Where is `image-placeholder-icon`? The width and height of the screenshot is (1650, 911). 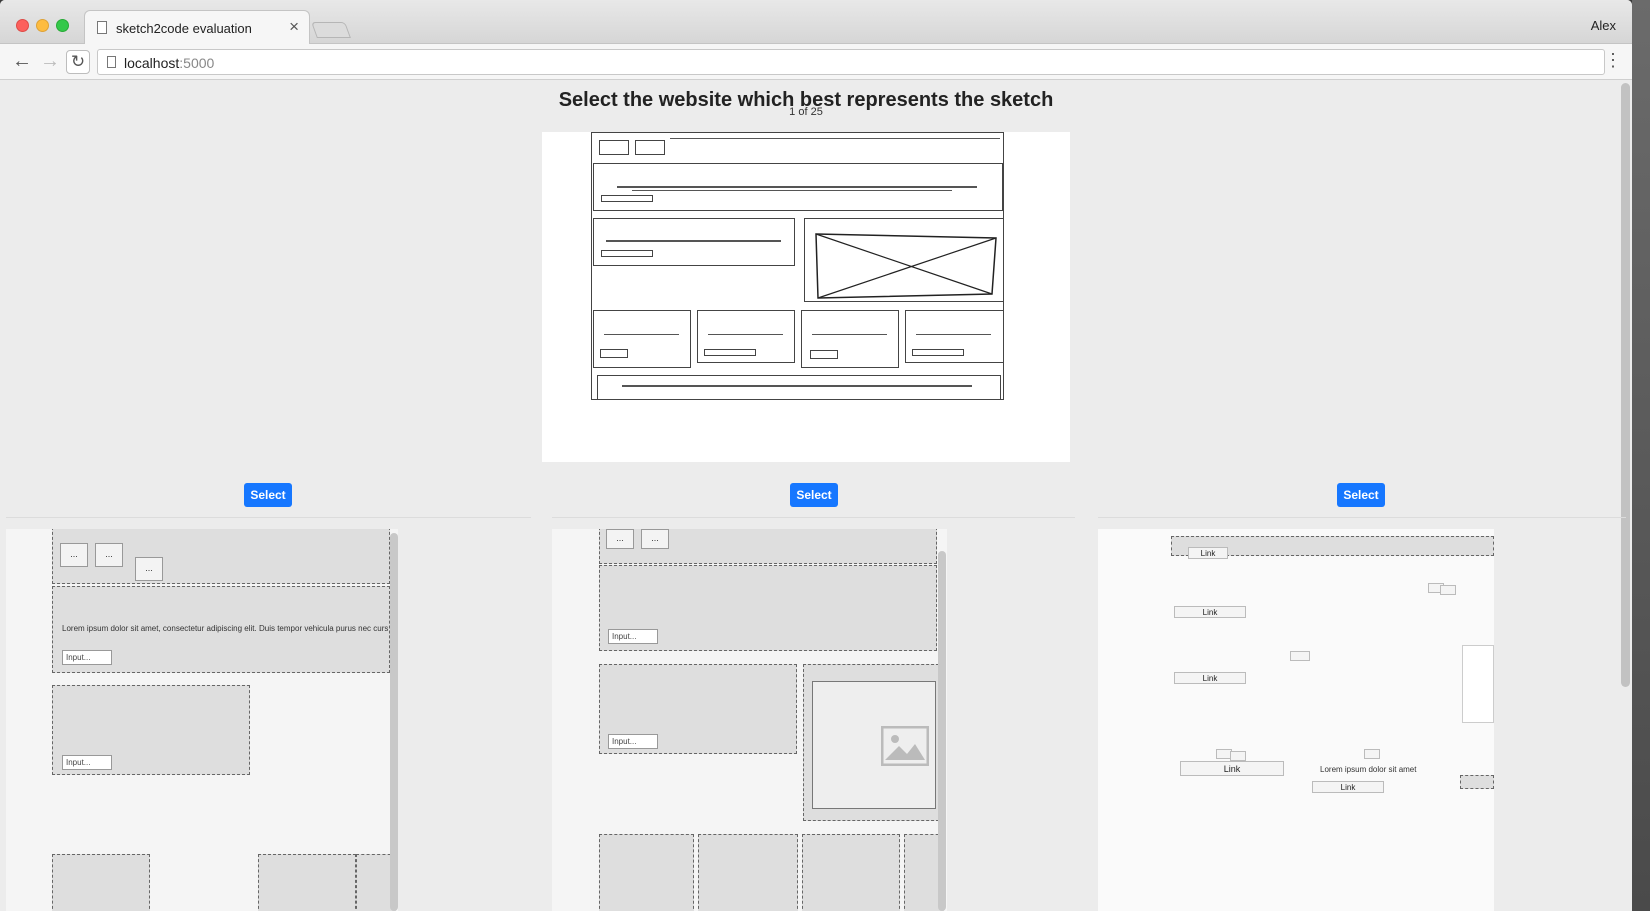
image-placeholder-icon is located at coordinates (905, 746).